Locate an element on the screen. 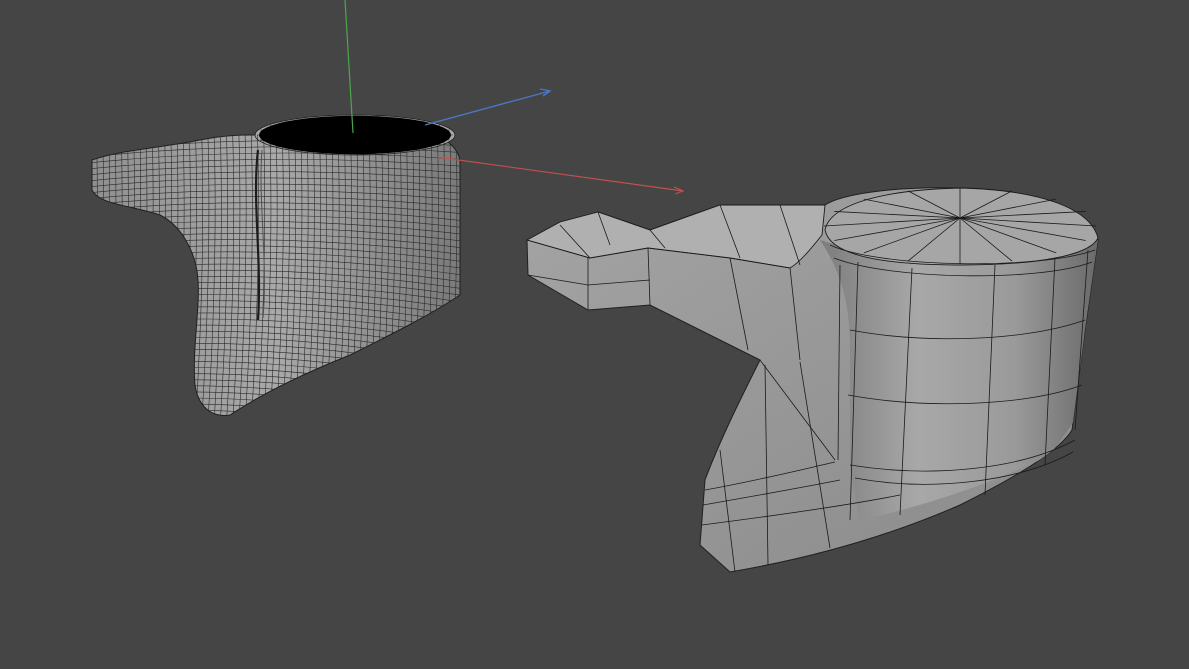  subdivided-mesh-cap-wireframe is located at coordinates (355, 135).